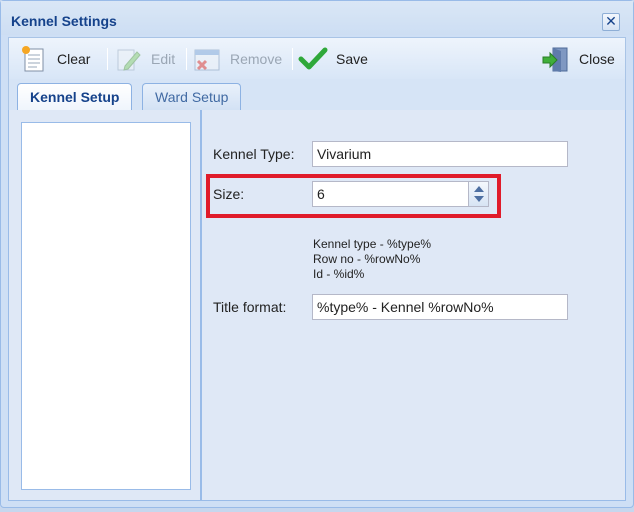  I want to click on clear-icon, so click(34, 59).